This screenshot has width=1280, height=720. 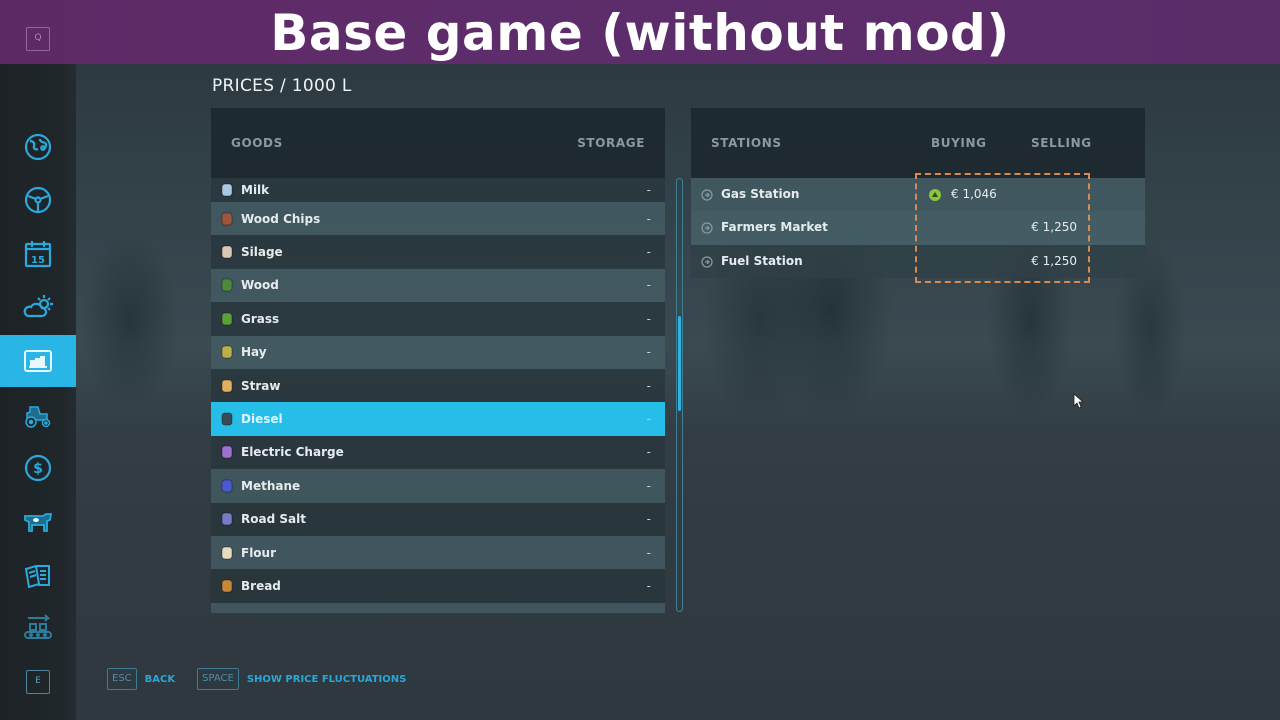 What do you see at coordinates (260, 318) in the screenshot?
I see `goods-name: Grass` at bounding box center [260, 318].